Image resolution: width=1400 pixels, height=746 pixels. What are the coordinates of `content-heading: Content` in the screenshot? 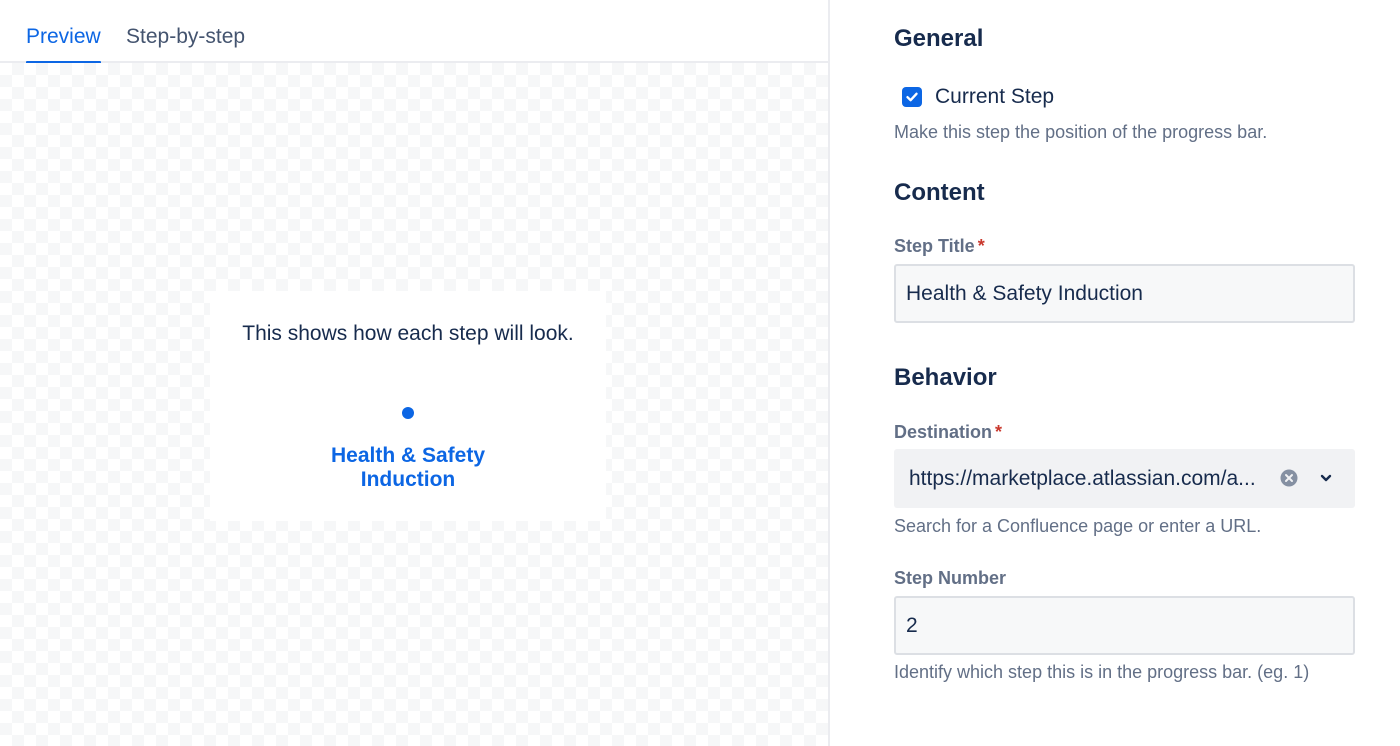 It's located at (939, 192).